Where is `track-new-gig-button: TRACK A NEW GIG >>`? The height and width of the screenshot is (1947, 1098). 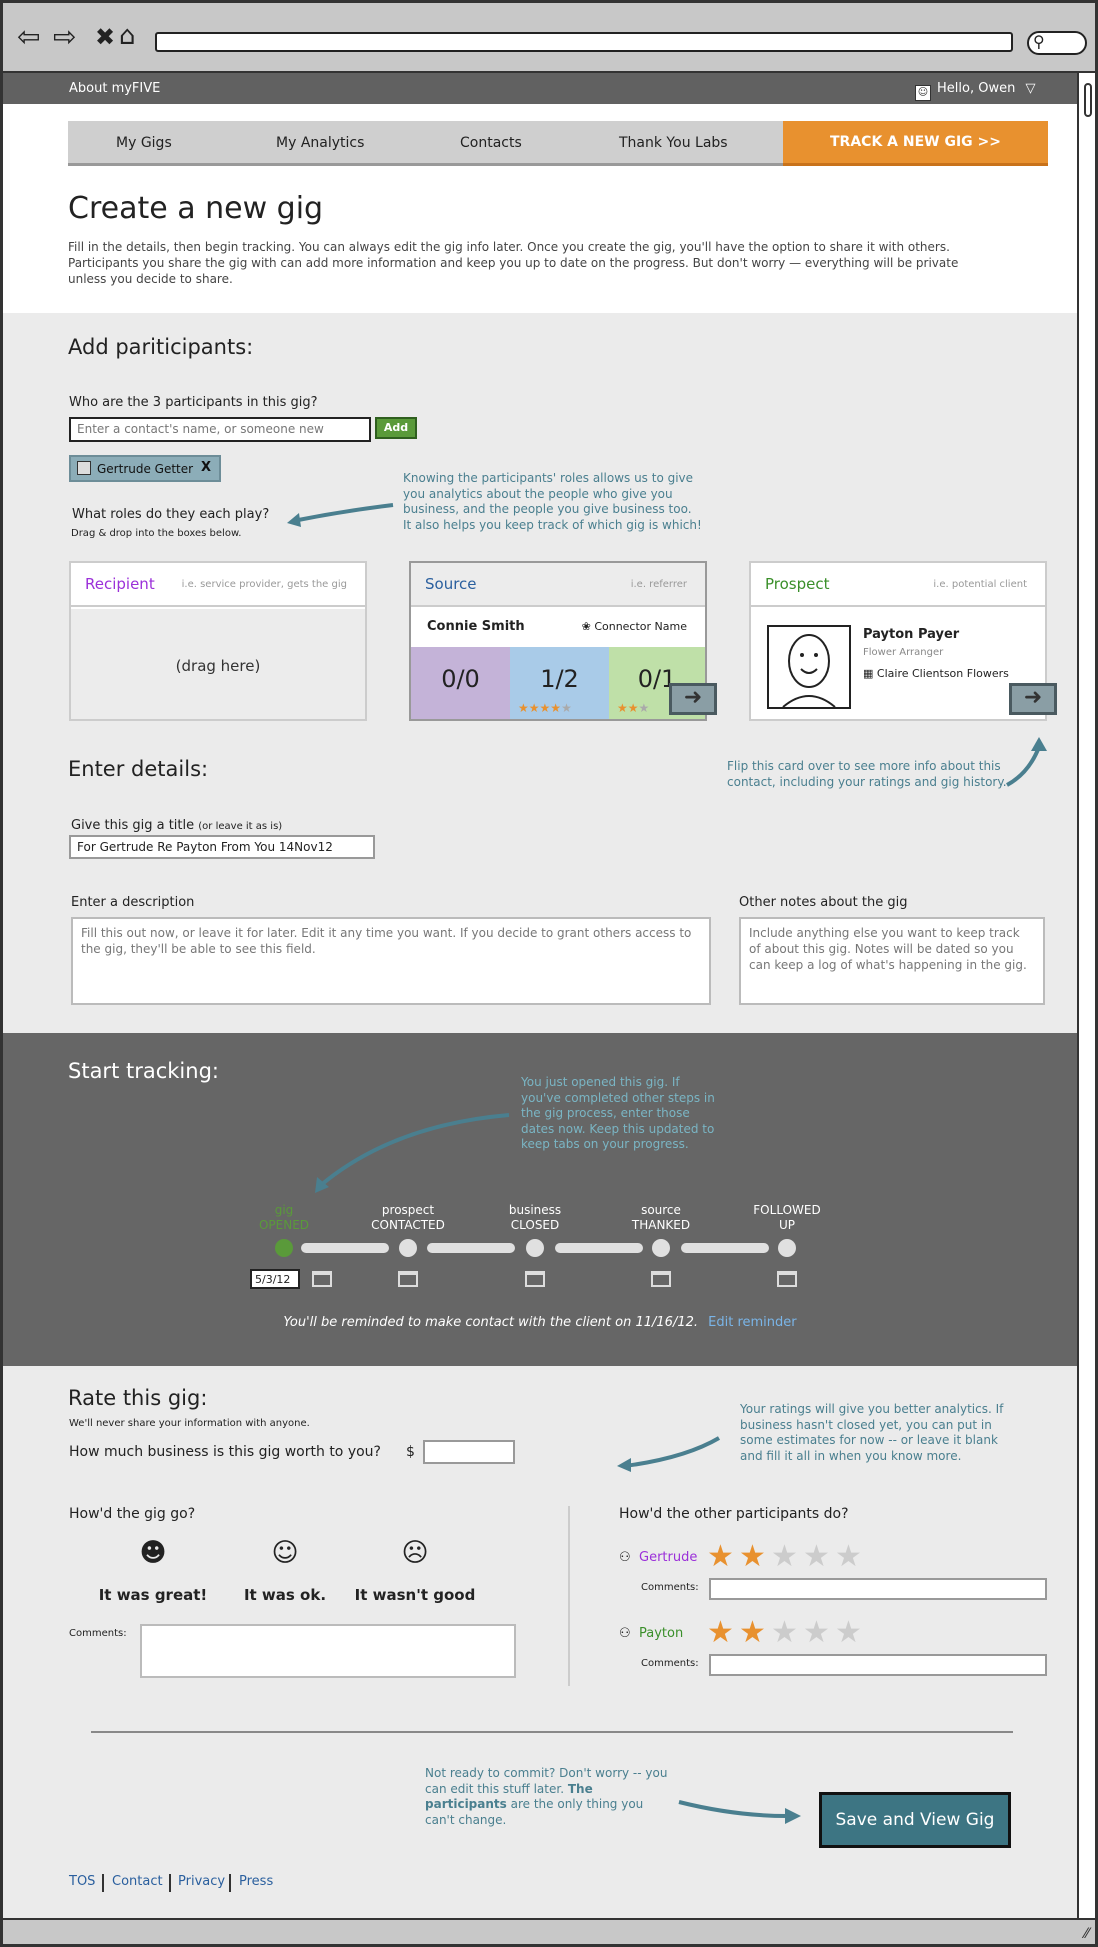 track-new-gig-button: TRACK A NEW GIG >> is located at coordinates (915, 143).